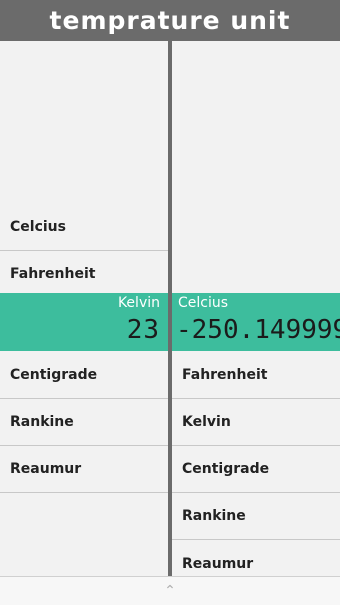  Describe the element at coordinates (258, 330) in the screenshot. I see `result-value-display: -250.149999` at that location.